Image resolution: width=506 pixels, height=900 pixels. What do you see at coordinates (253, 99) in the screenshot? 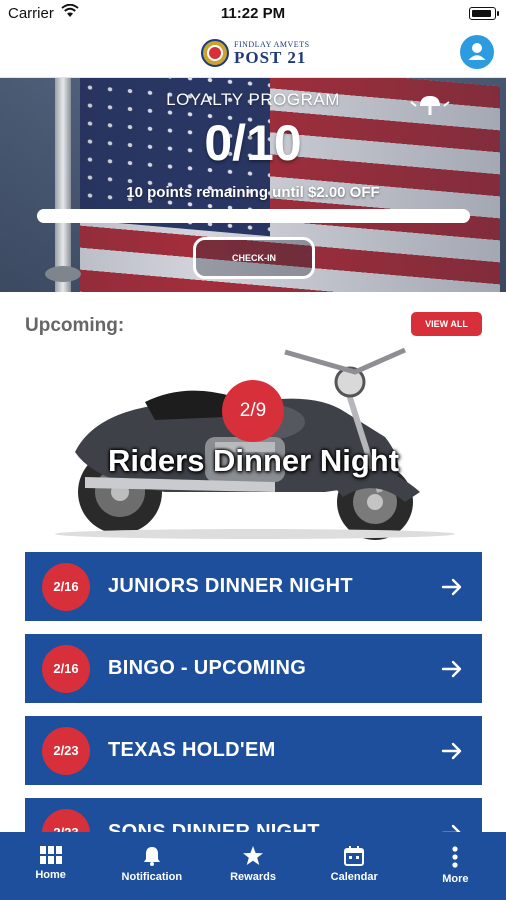
I see `loyalty-title: LOYALTY PROGRAM` at bounding box center [253, 99].